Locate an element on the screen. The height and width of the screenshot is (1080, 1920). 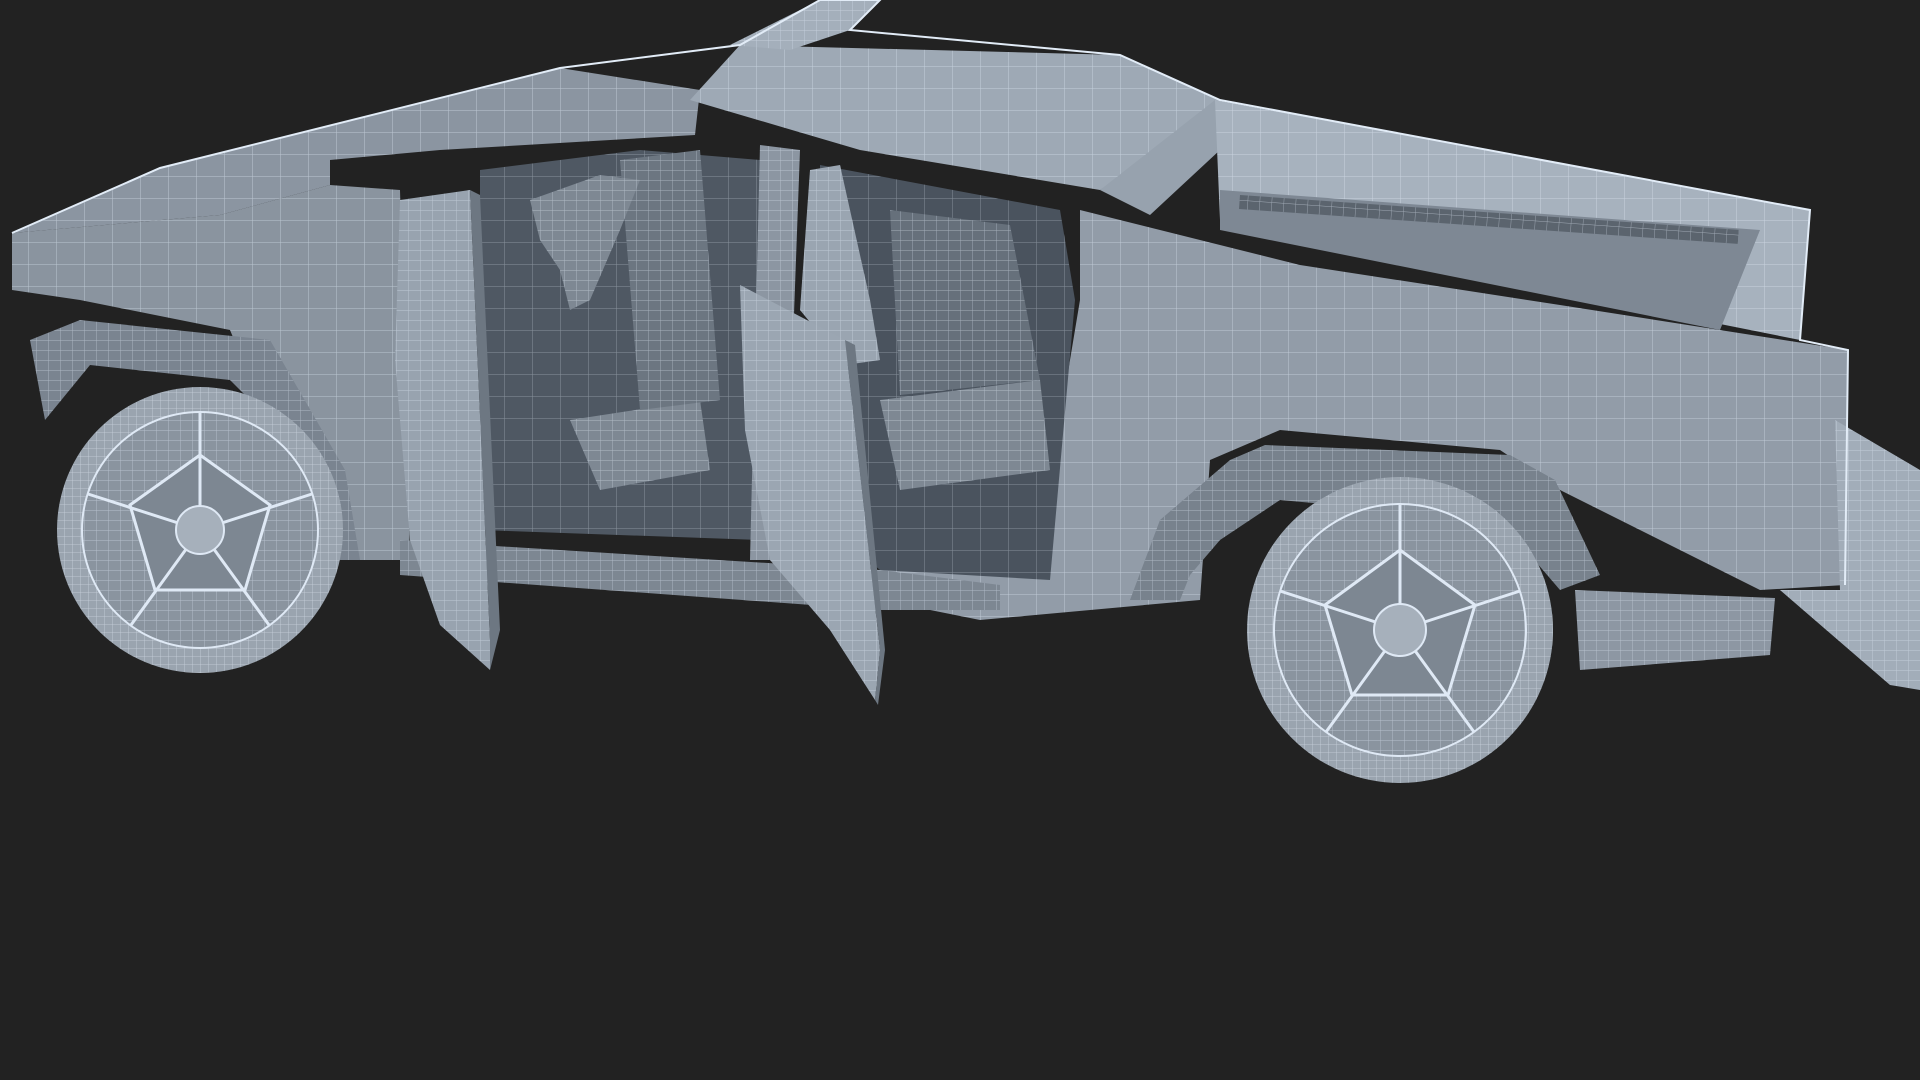
rear-wheel-hub is located at coordinates (1400, 630).